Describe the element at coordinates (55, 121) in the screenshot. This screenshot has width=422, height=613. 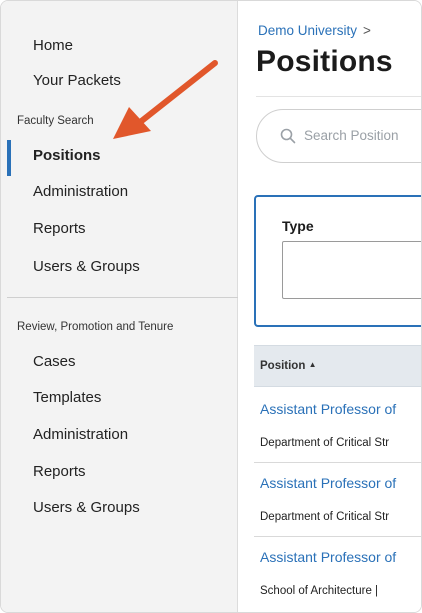
I see `sidebar-section-faculty-search: Faculty Search` at that location.